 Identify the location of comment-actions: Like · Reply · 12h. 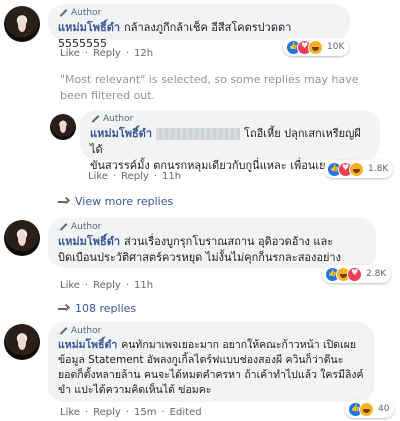
(107, 53).